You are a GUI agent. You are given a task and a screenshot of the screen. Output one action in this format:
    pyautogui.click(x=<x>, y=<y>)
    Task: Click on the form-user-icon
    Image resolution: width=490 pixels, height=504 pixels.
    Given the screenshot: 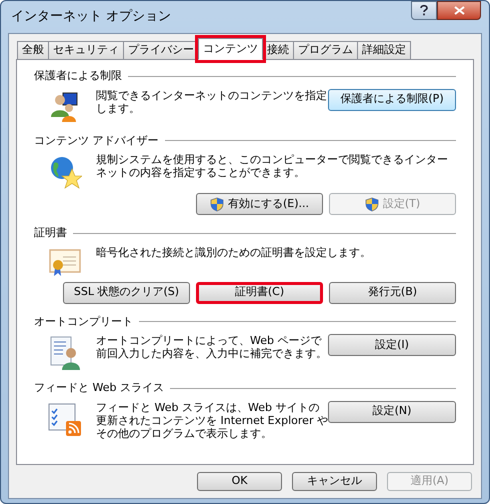 What is the action you would take?
    pyautogui.click(x=65, y=353)
    